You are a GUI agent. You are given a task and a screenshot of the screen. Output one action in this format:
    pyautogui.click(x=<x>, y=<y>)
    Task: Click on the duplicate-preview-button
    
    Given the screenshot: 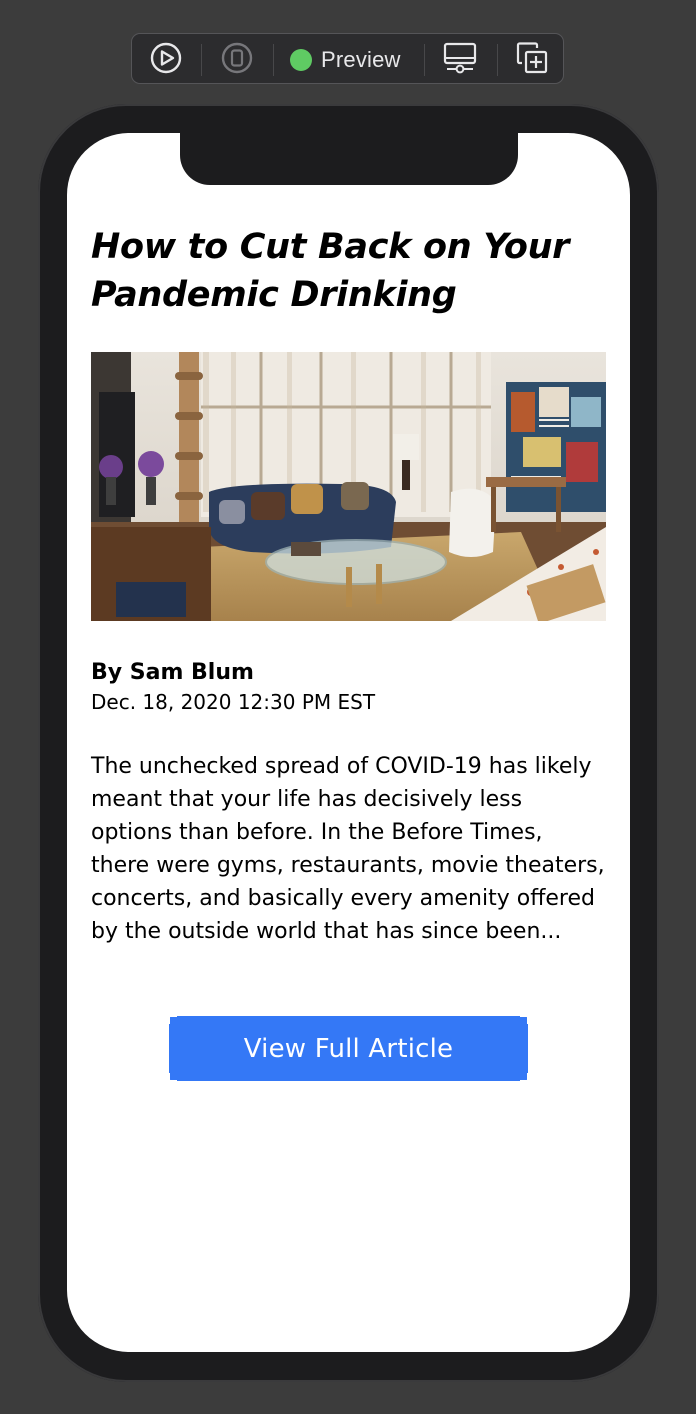 What is the action you would take?
    pyautogui.click(x=532, y=60)
    